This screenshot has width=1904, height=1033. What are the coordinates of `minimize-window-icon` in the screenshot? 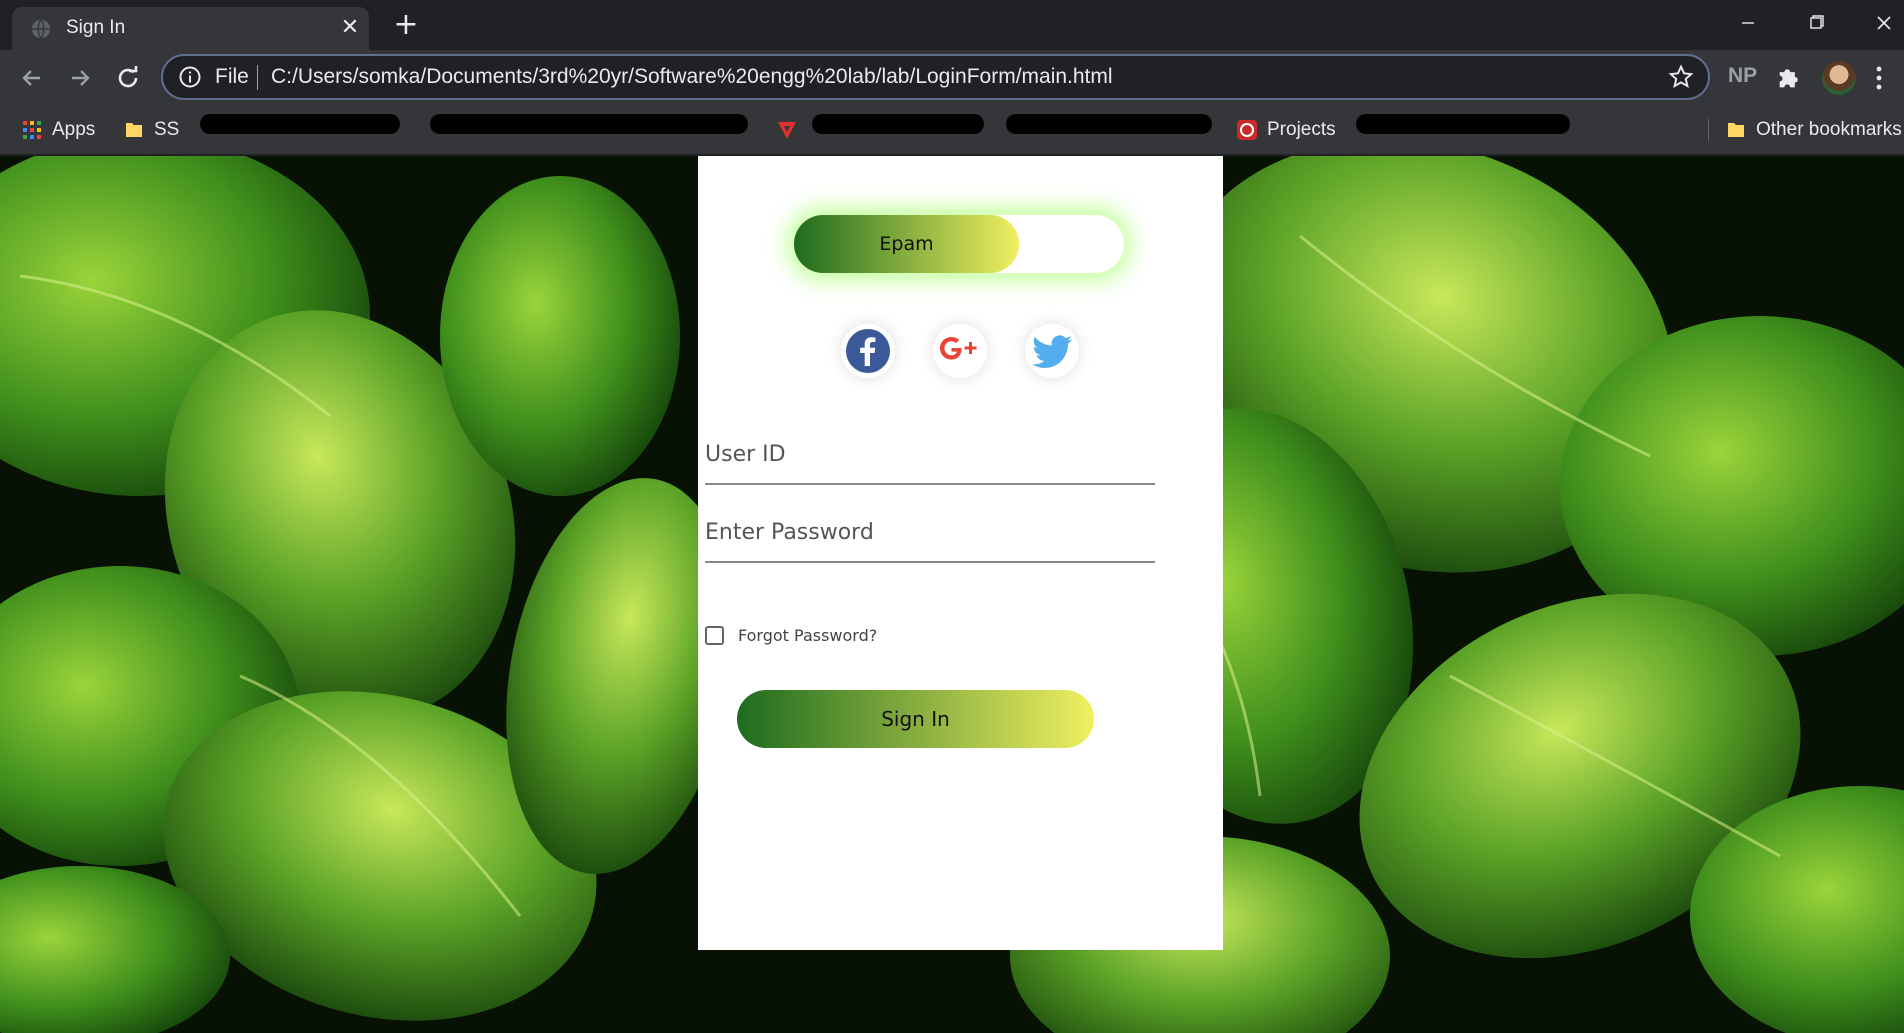 It's located at (1748, 23).